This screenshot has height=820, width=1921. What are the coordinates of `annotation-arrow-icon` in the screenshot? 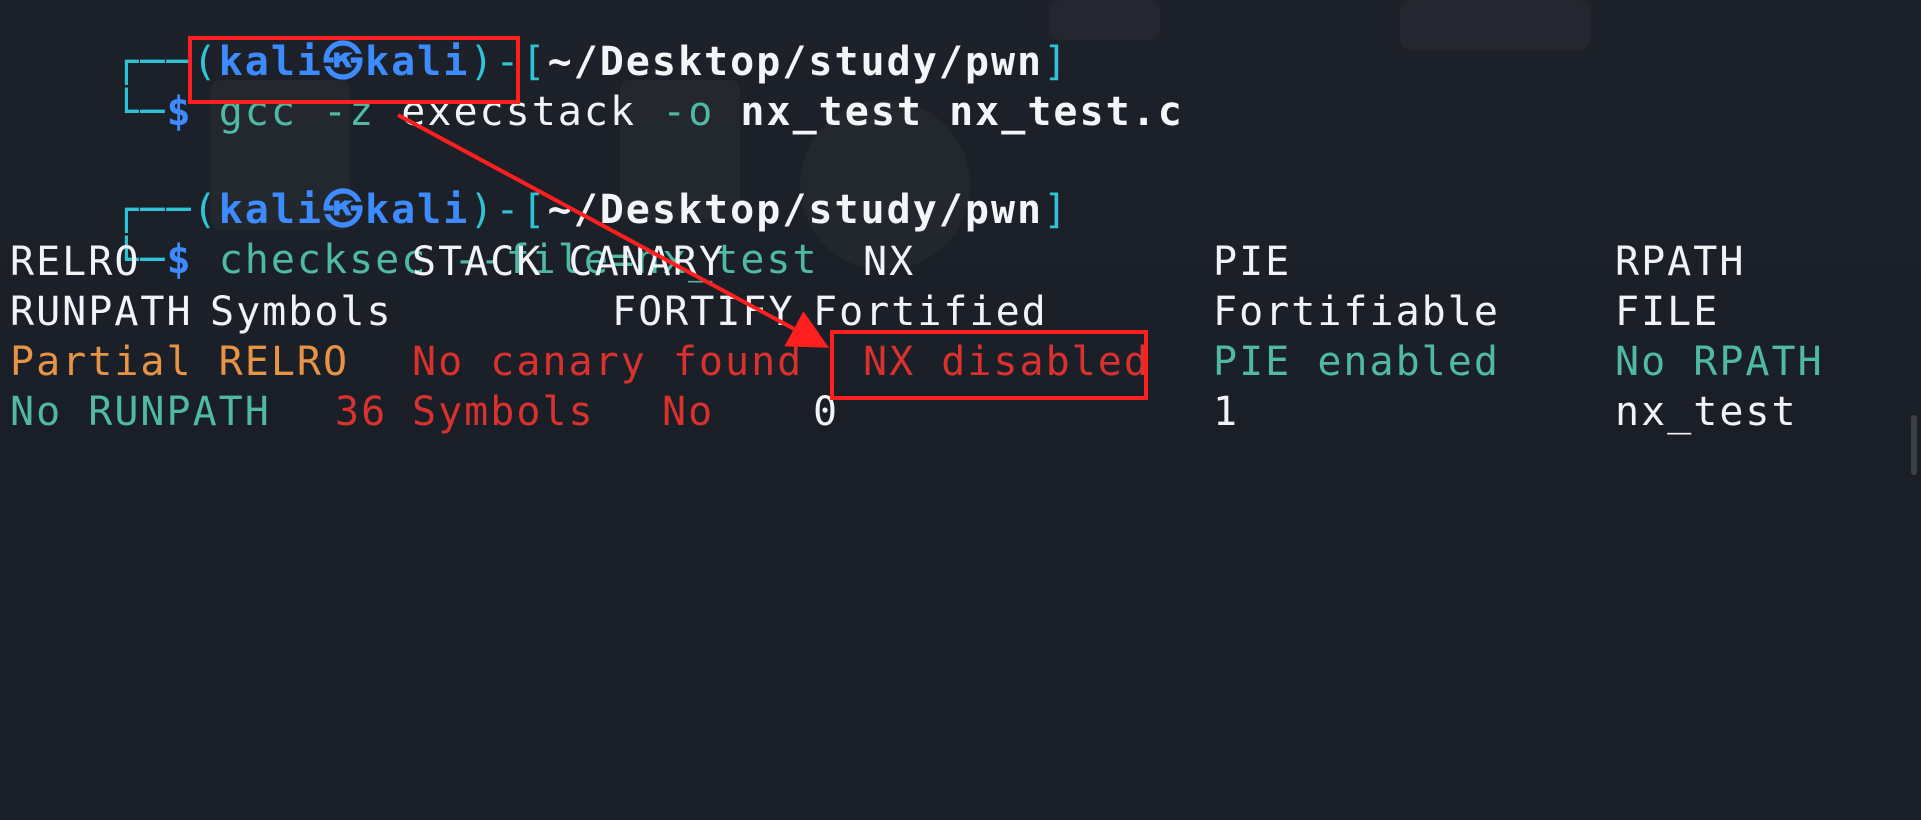 It's located at (613, 230).